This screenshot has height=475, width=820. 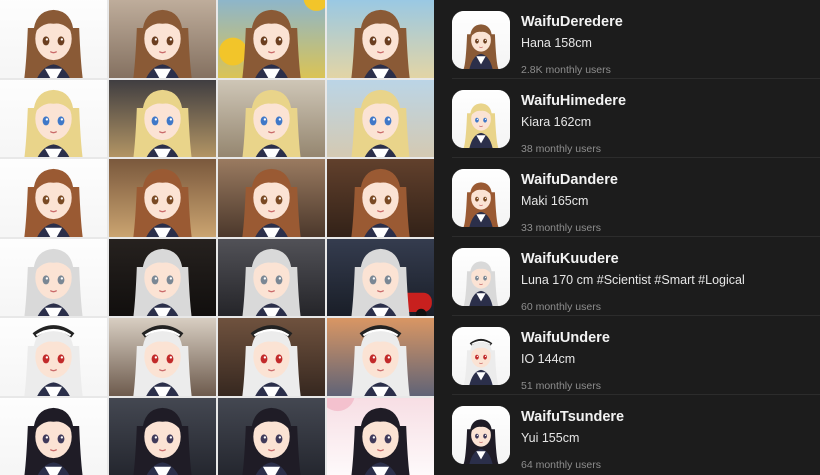 What do you see at coordinates (550, 438) in the screenshot?
I see `character-description: Yui 155cm` at bounding box center [550, 438].